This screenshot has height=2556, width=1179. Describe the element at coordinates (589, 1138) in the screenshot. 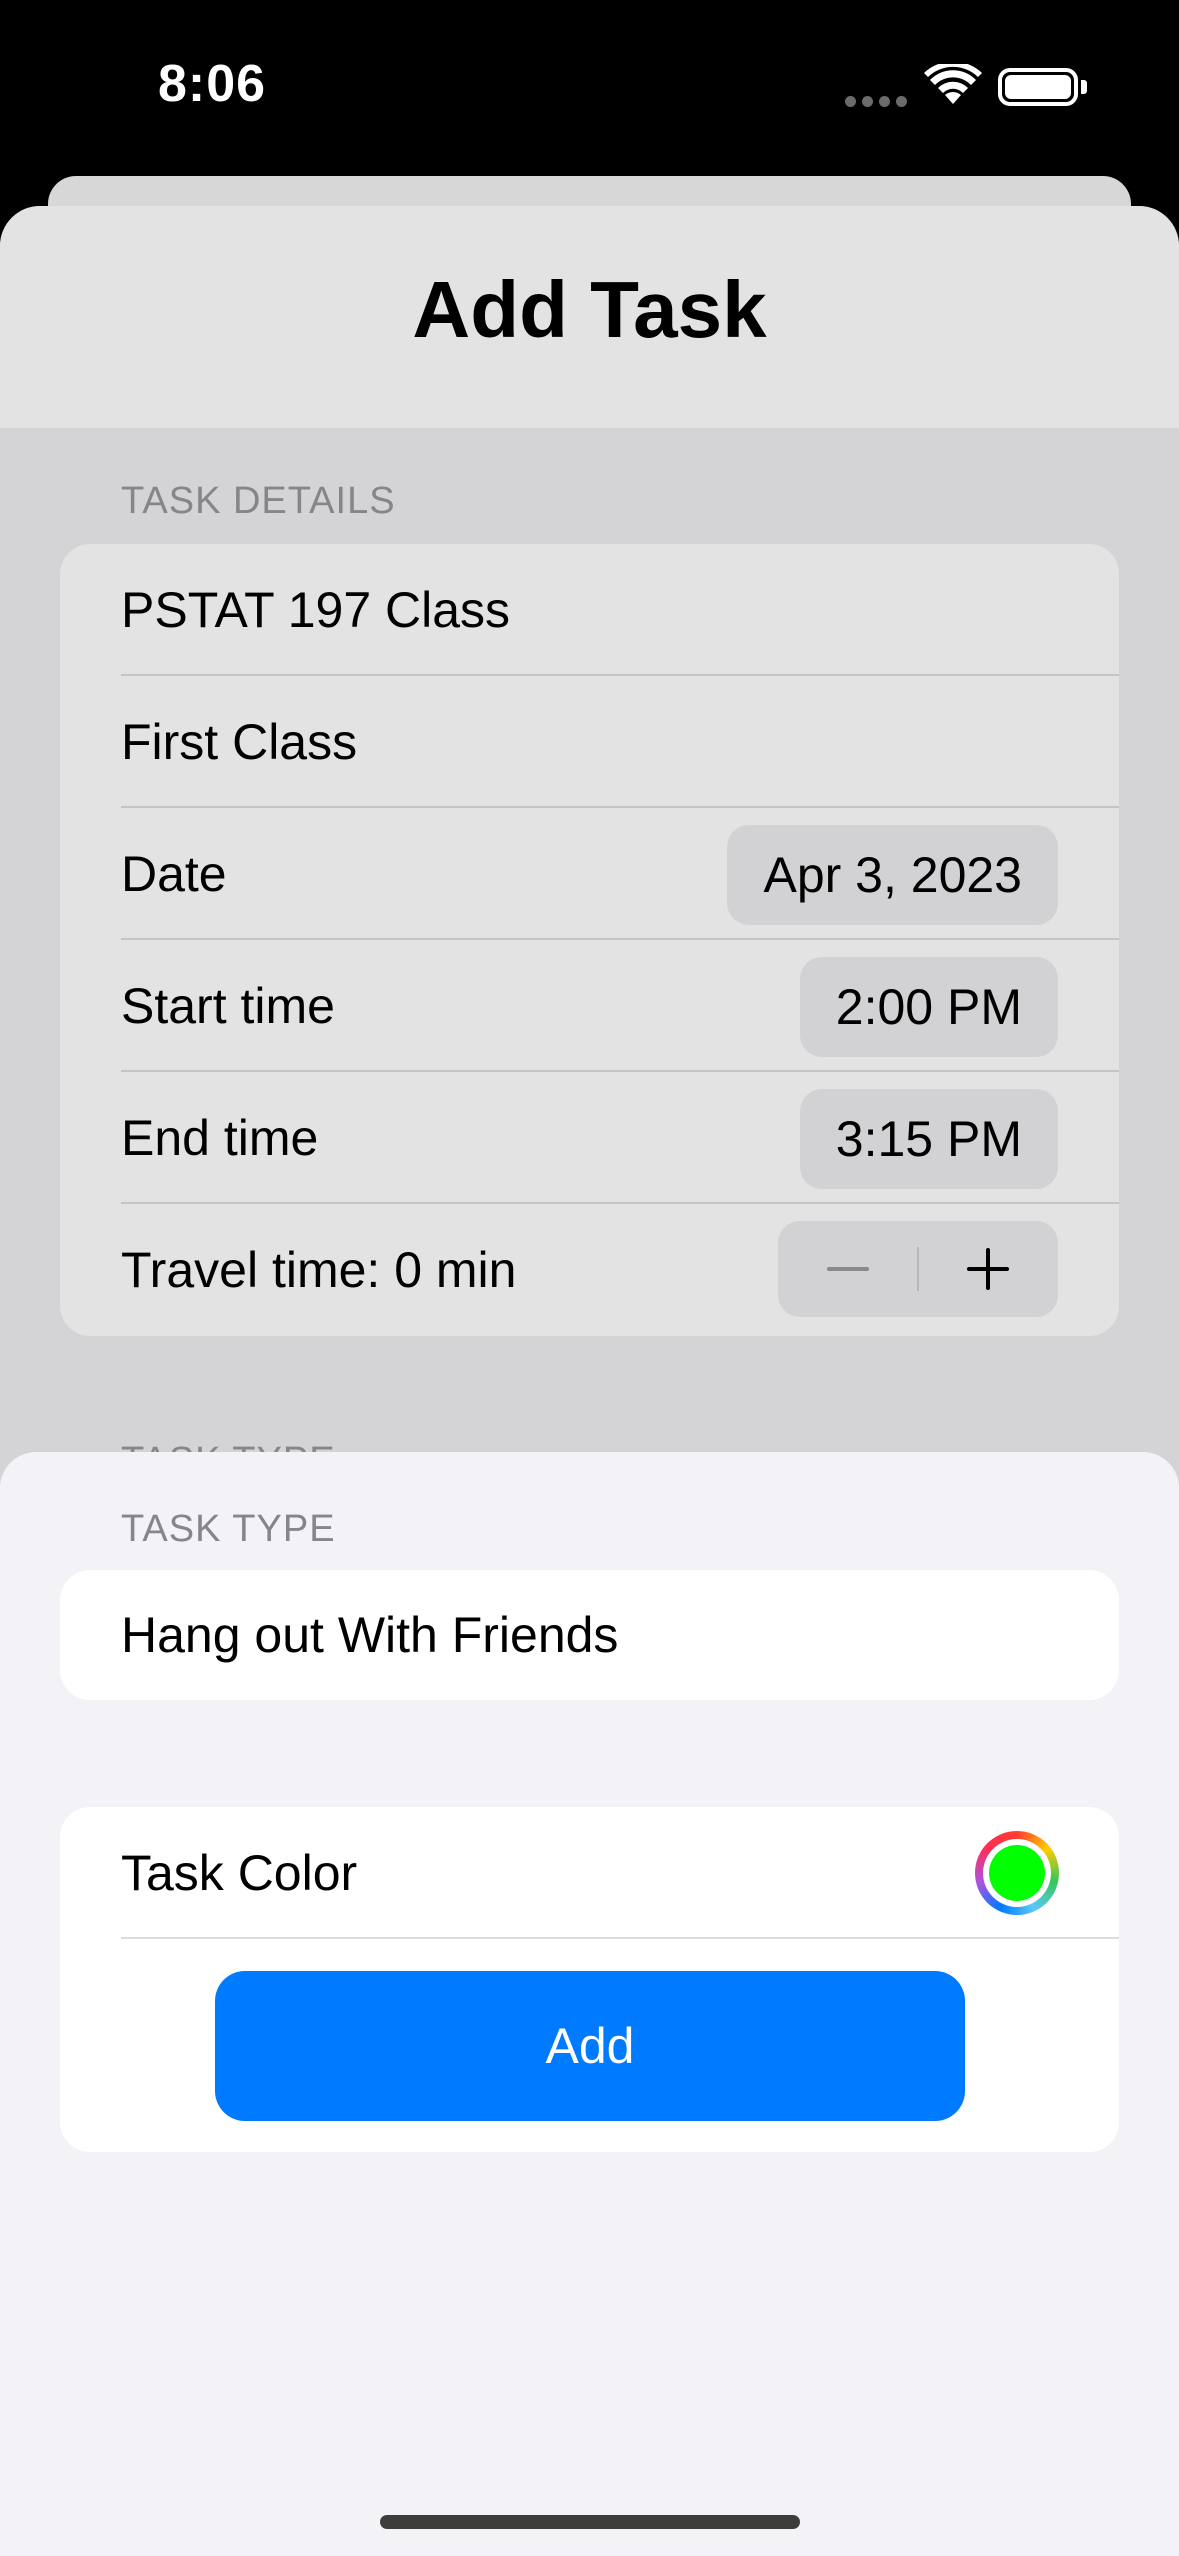

I see `end-time-row: End time 3:15 PM` at that location.